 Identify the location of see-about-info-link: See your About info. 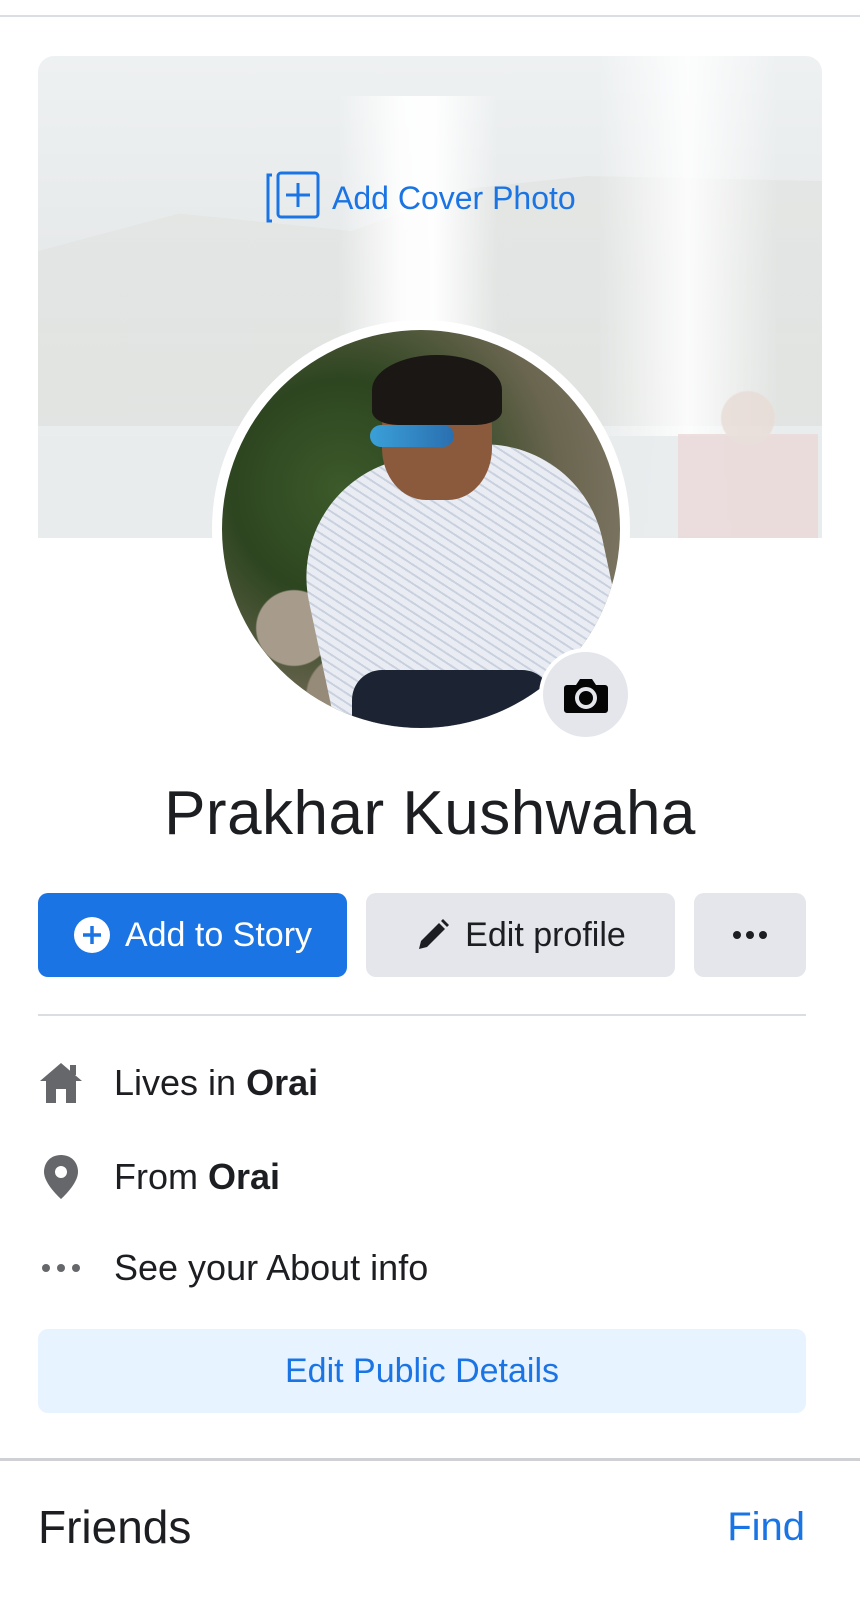
(233, 1268).